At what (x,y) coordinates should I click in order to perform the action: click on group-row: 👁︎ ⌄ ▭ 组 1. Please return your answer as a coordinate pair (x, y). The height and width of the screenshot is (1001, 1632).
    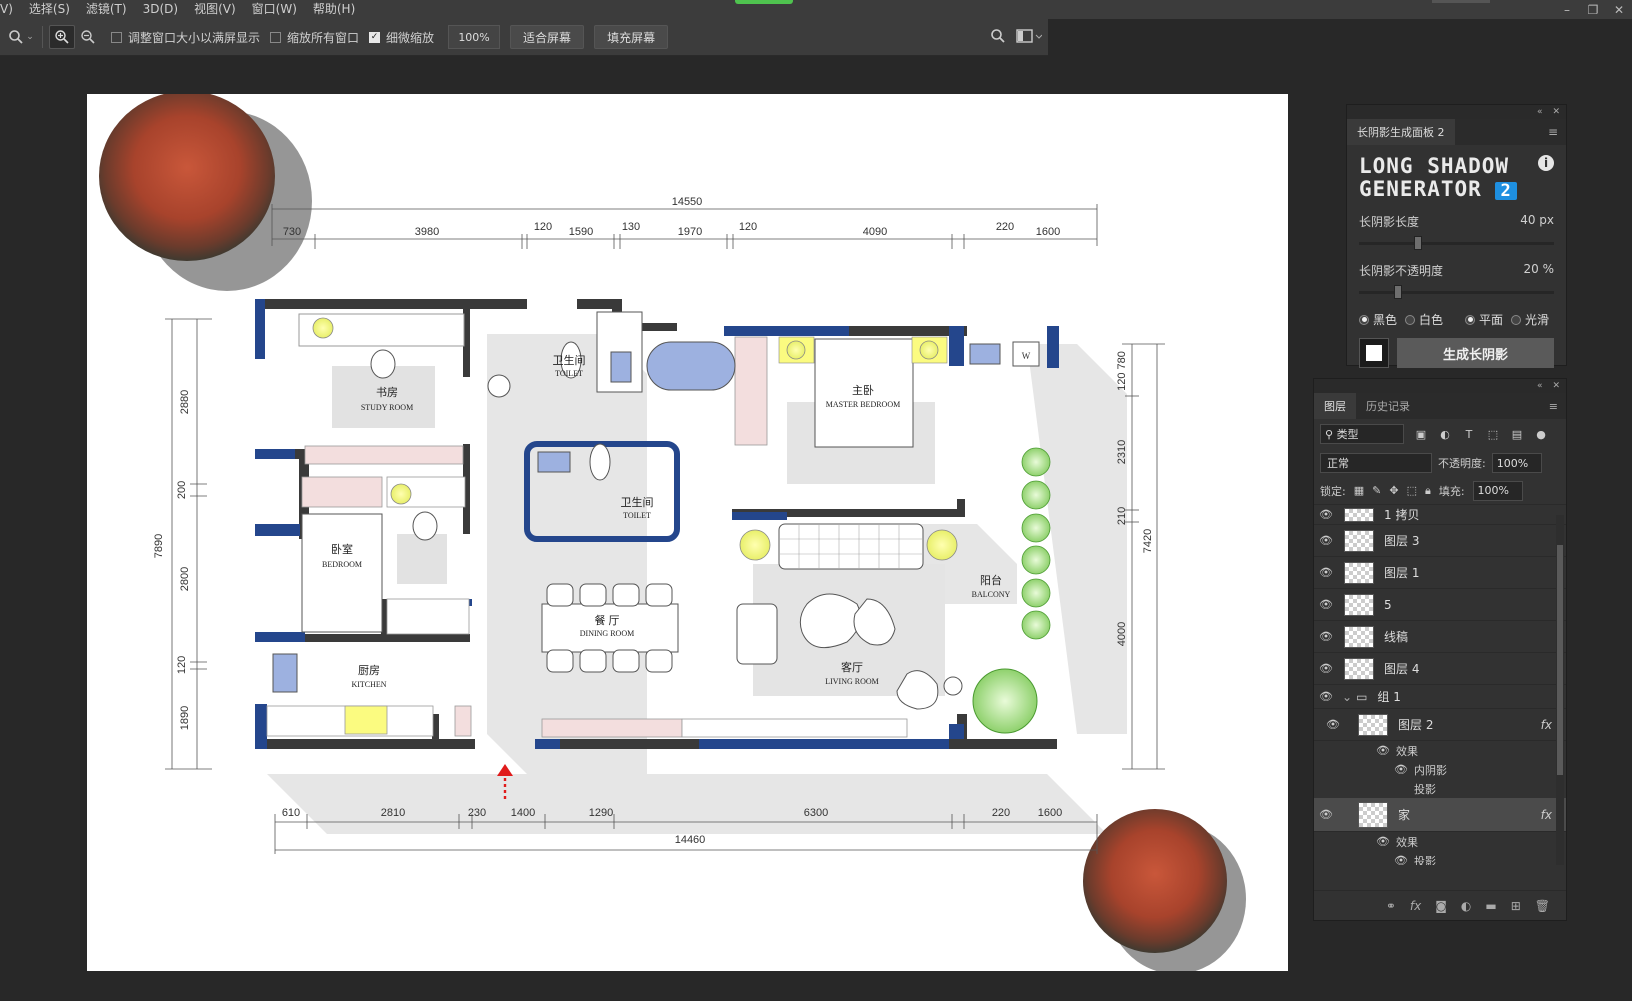
    Looking at the image, I should click on (1440, 697).